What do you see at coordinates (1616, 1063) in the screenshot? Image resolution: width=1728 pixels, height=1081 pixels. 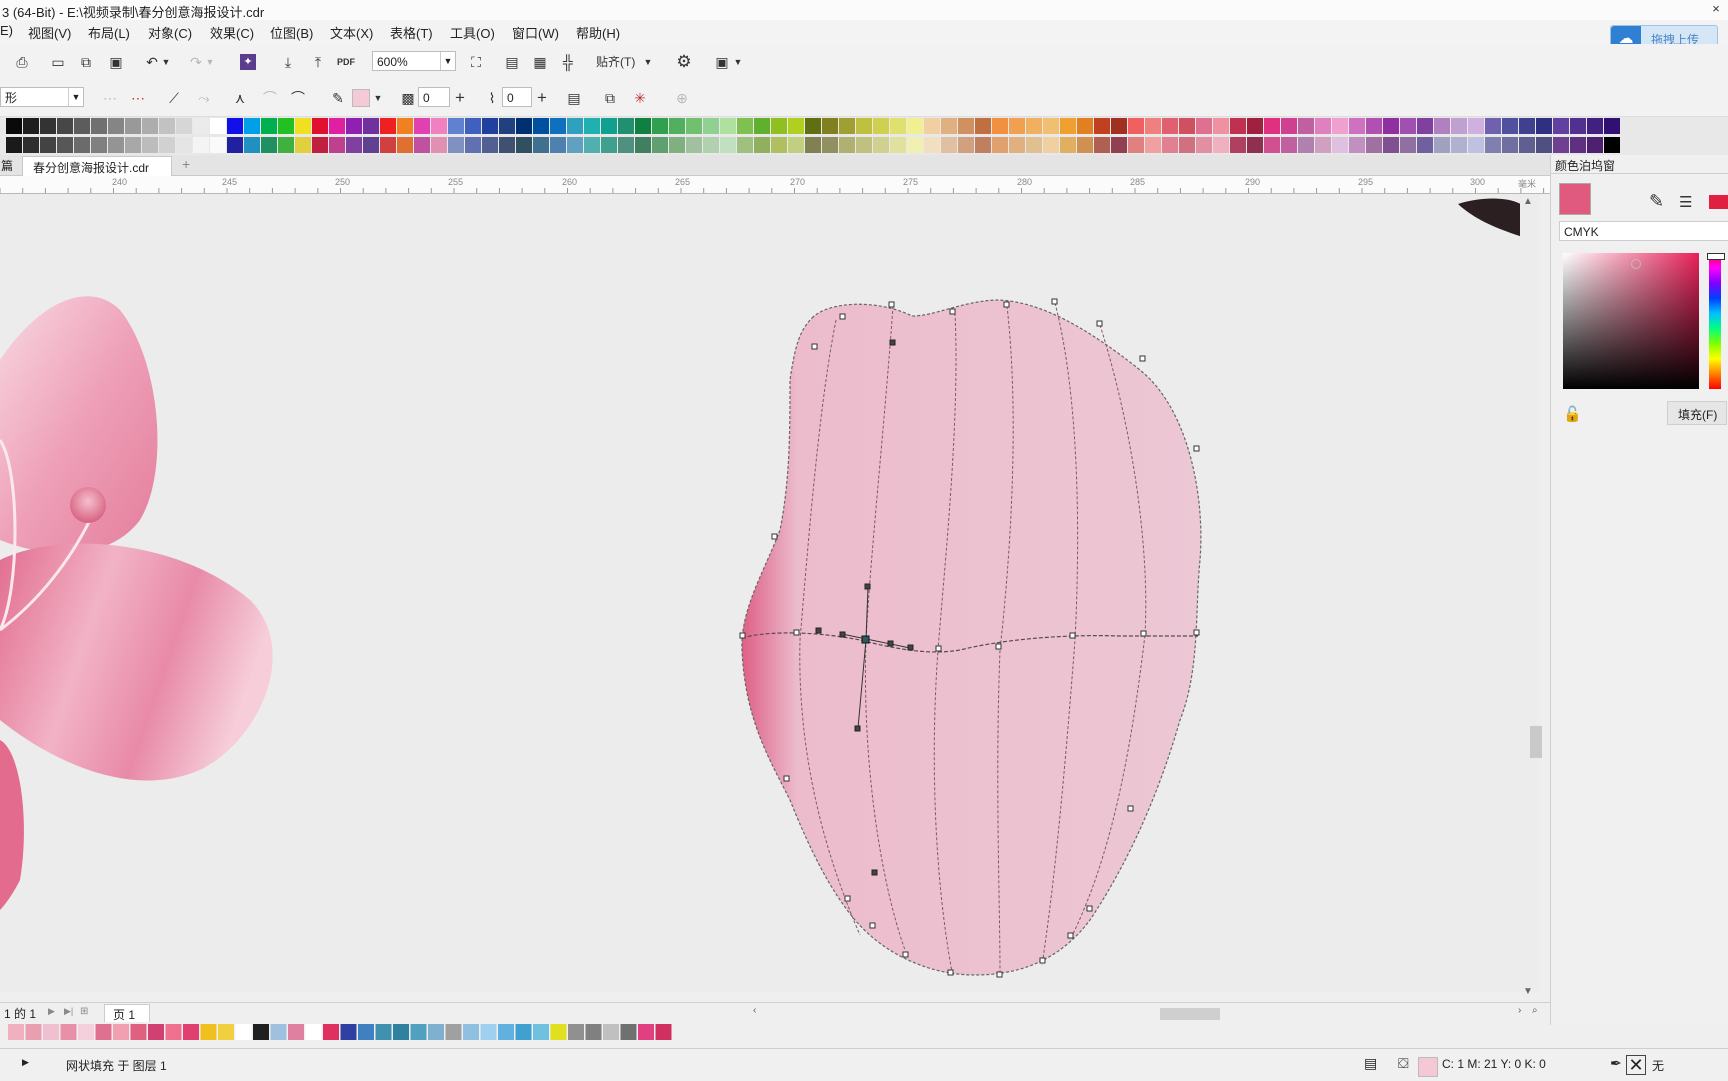 I see `pen-icon: ✒` at bounding box center [1616, 1063].